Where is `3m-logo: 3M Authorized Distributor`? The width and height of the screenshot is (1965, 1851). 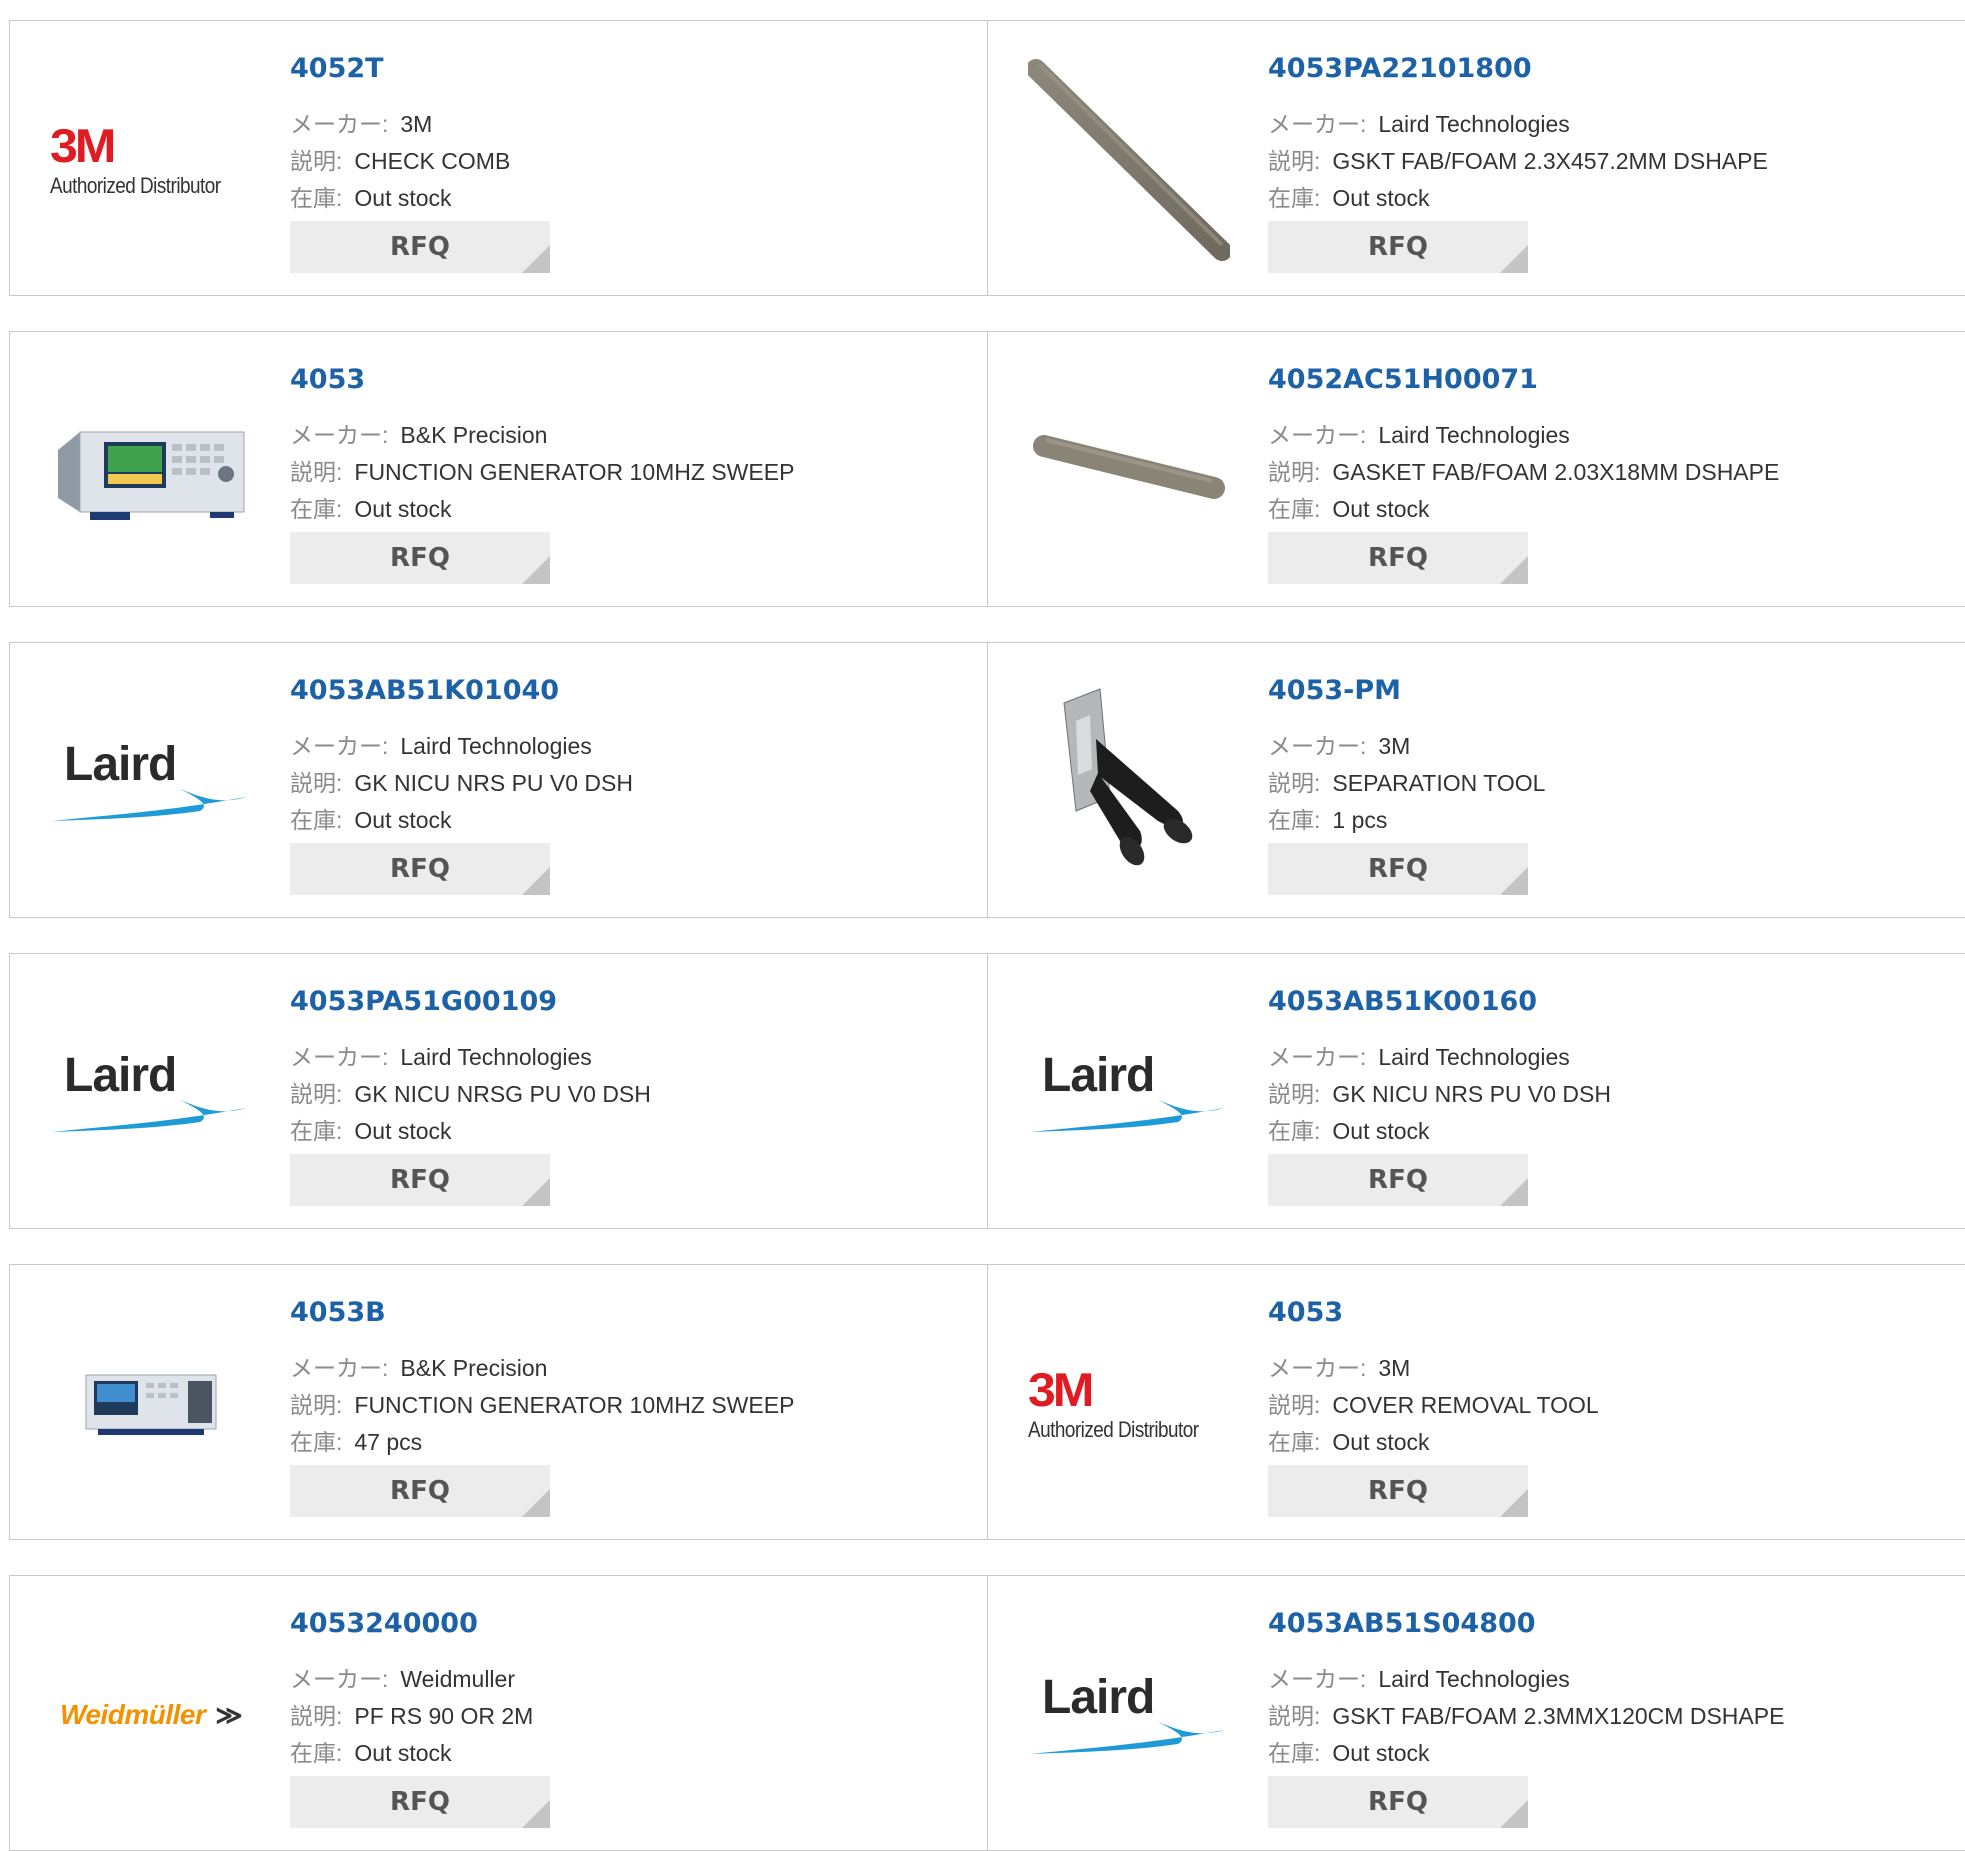
3m-logo: 3M Authorized Distributor is located at coordinates (1129, 1404).